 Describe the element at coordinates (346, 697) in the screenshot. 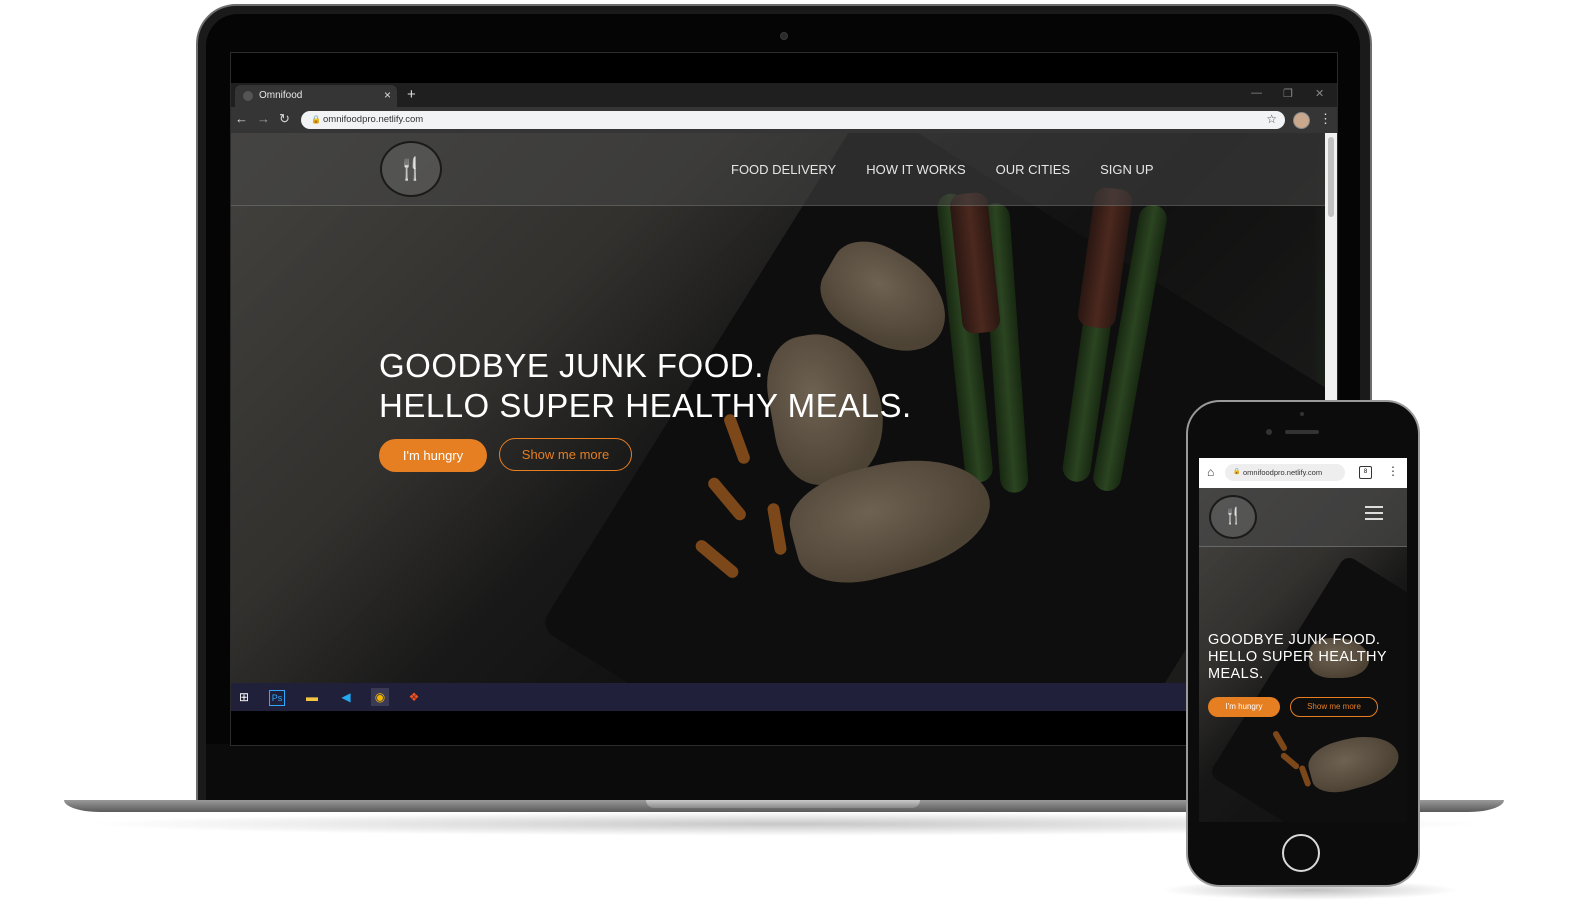

I see `vscode-icon: ◀` at that location.